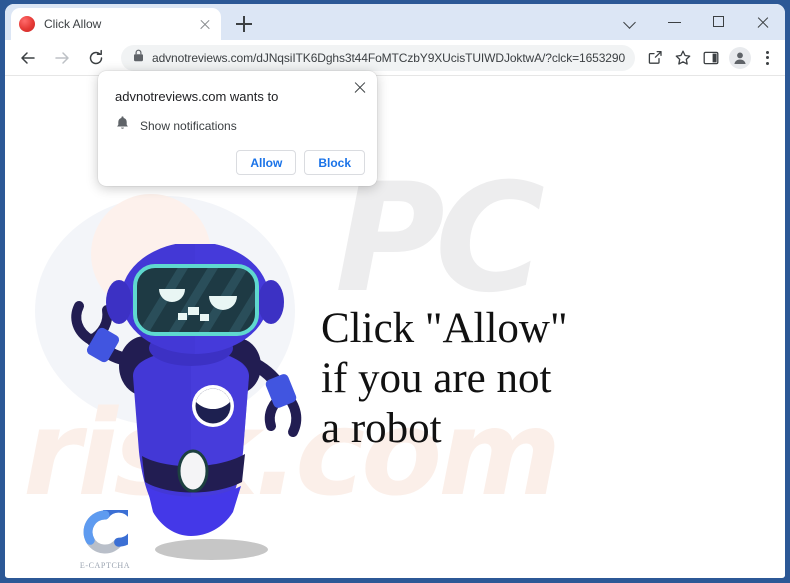  What do you see at coordinates (197, 96) in the screenshot?
I see `permission-dialog-title: advnotreviews.com wants to` at bounding box center [197, 96].